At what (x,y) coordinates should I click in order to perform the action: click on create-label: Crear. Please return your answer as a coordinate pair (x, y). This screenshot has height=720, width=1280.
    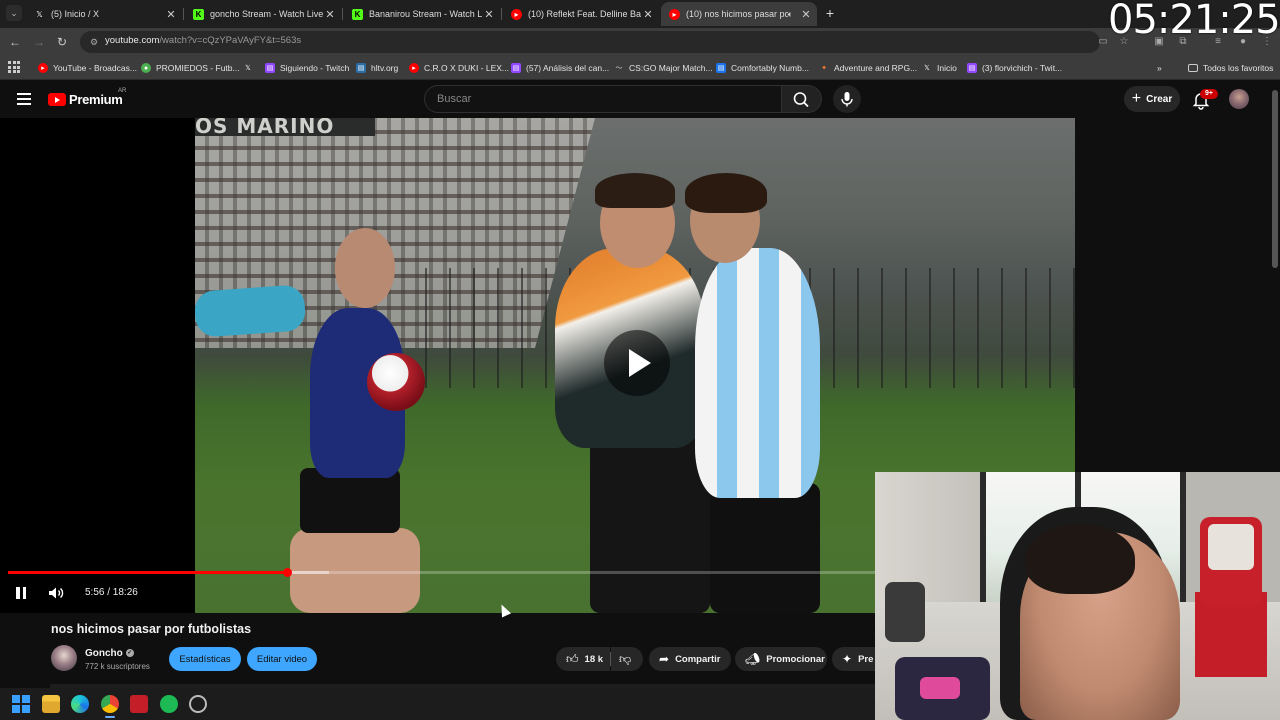
    Looking at the image, I should click on (1159, 99).